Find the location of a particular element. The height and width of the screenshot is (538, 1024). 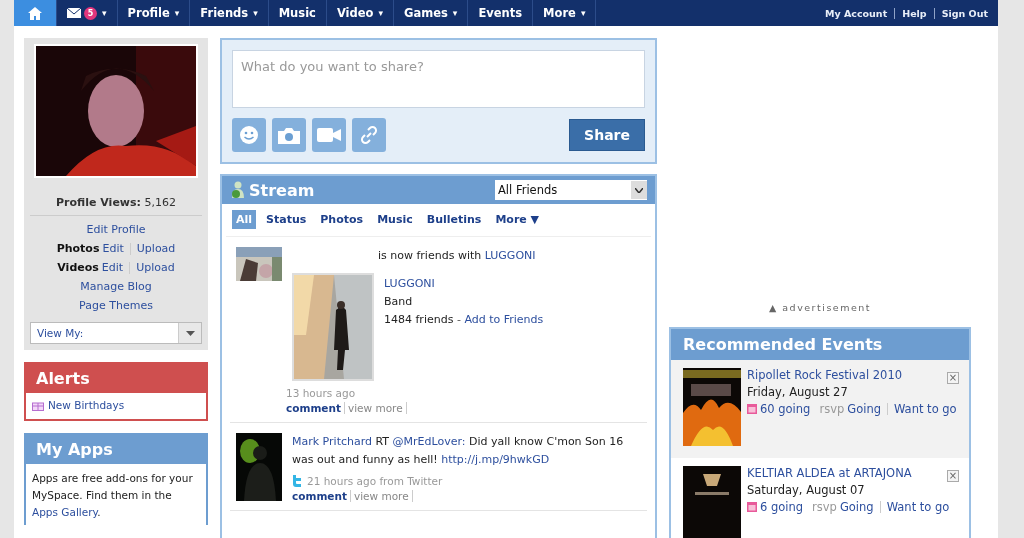

going-count-link: 6 going is located at coordinates (782, 507).